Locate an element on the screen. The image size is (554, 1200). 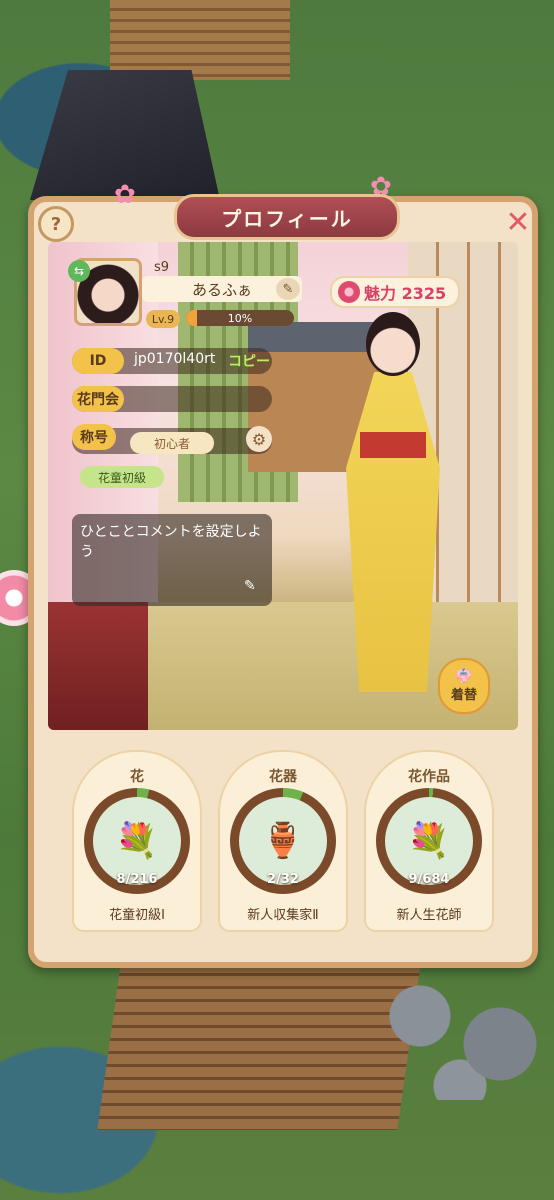
id-value: jp0170l40rt is located at coordinates (175, 359).